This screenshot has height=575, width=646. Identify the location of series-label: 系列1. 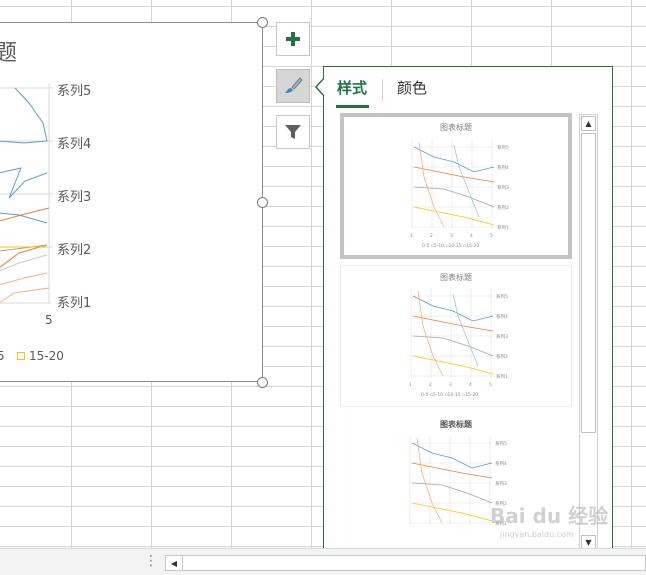
(74, 303).